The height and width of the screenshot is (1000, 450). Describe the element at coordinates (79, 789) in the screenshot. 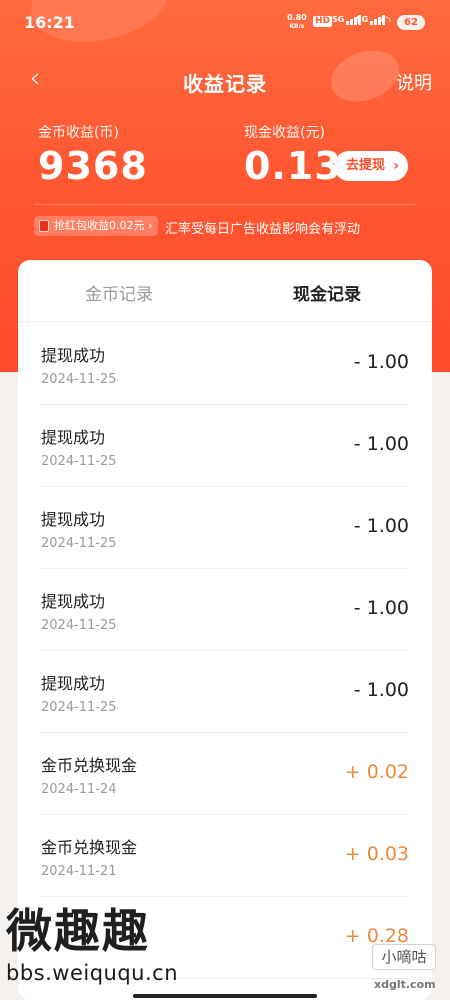

I see `record-date: 2024-11-24` at that location.